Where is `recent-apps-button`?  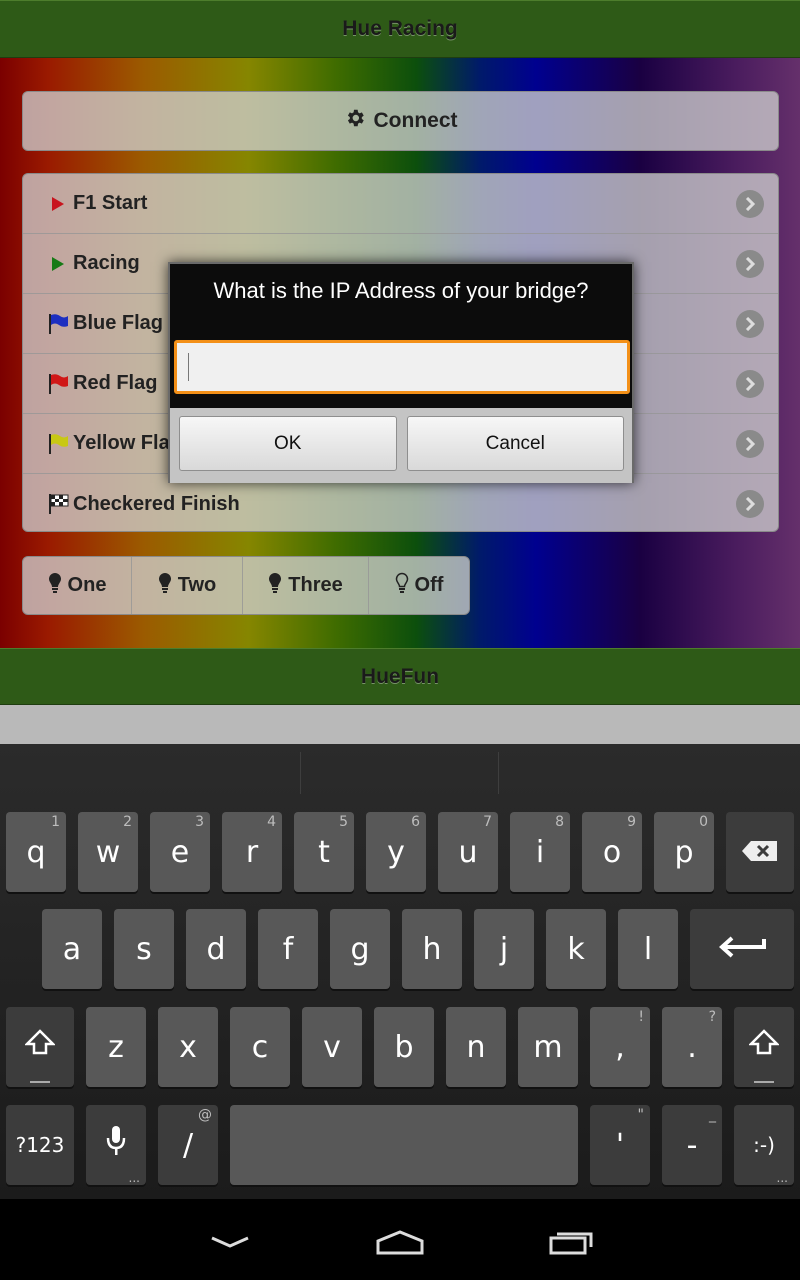 recent-apps-button is located at coordinates (572, 1244).